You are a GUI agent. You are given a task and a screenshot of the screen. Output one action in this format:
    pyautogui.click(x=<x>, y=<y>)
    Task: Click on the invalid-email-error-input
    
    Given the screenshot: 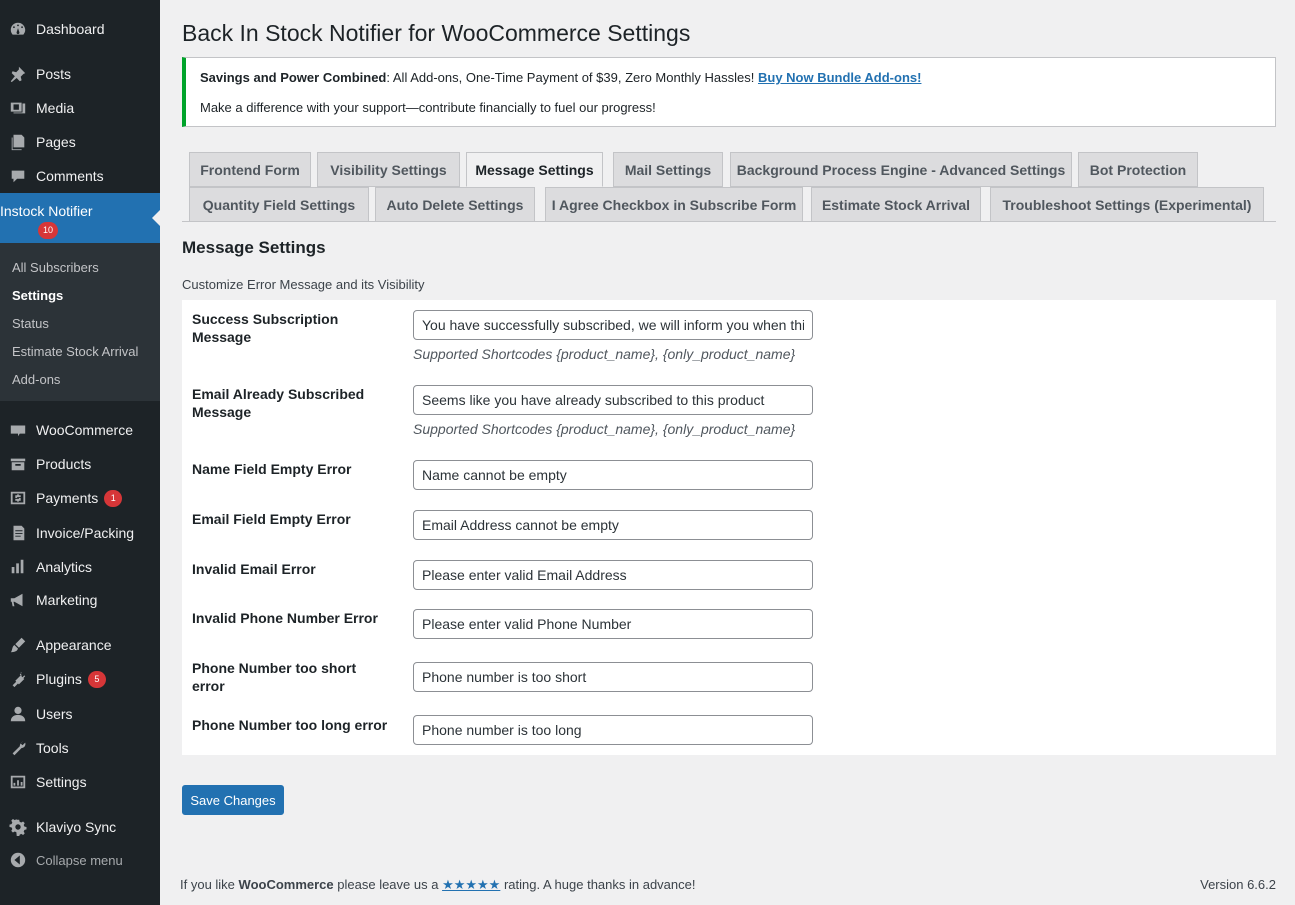 What is the action you would take?
    pyautogui.click(x=613, y=575)
    